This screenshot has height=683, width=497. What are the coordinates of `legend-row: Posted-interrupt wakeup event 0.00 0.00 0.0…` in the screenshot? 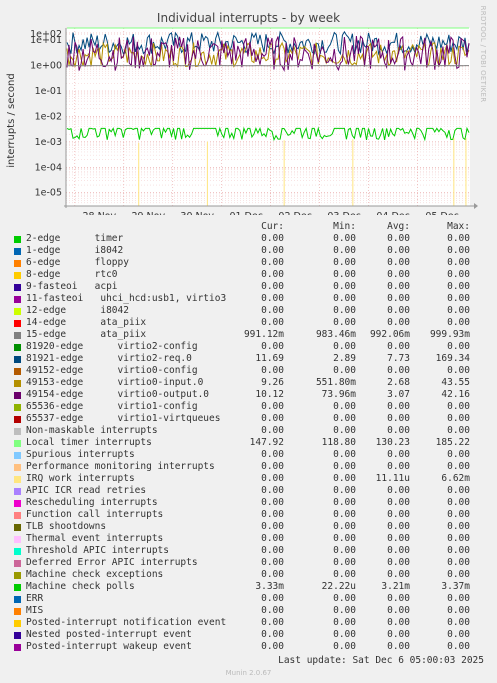 It's located at (248, 647).